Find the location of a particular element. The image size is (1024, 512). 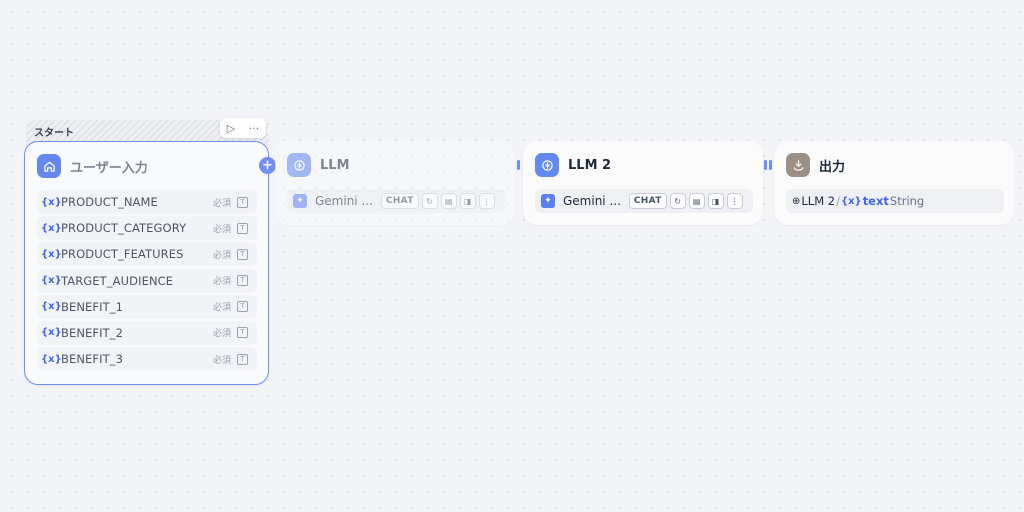

variable-name: TARGET_AUDIENCE is located at coordinates (117, 280).